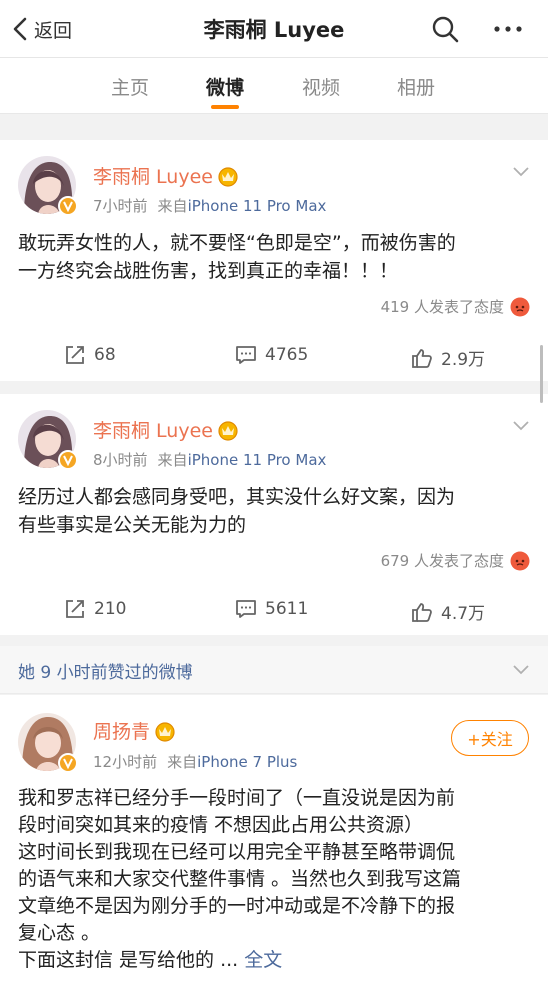 This screenshot has width=548, height=1000. I want to click on post-text-line: 段时间突如其来的疫情 不想因此占用公共资源）, so click(221, 825).